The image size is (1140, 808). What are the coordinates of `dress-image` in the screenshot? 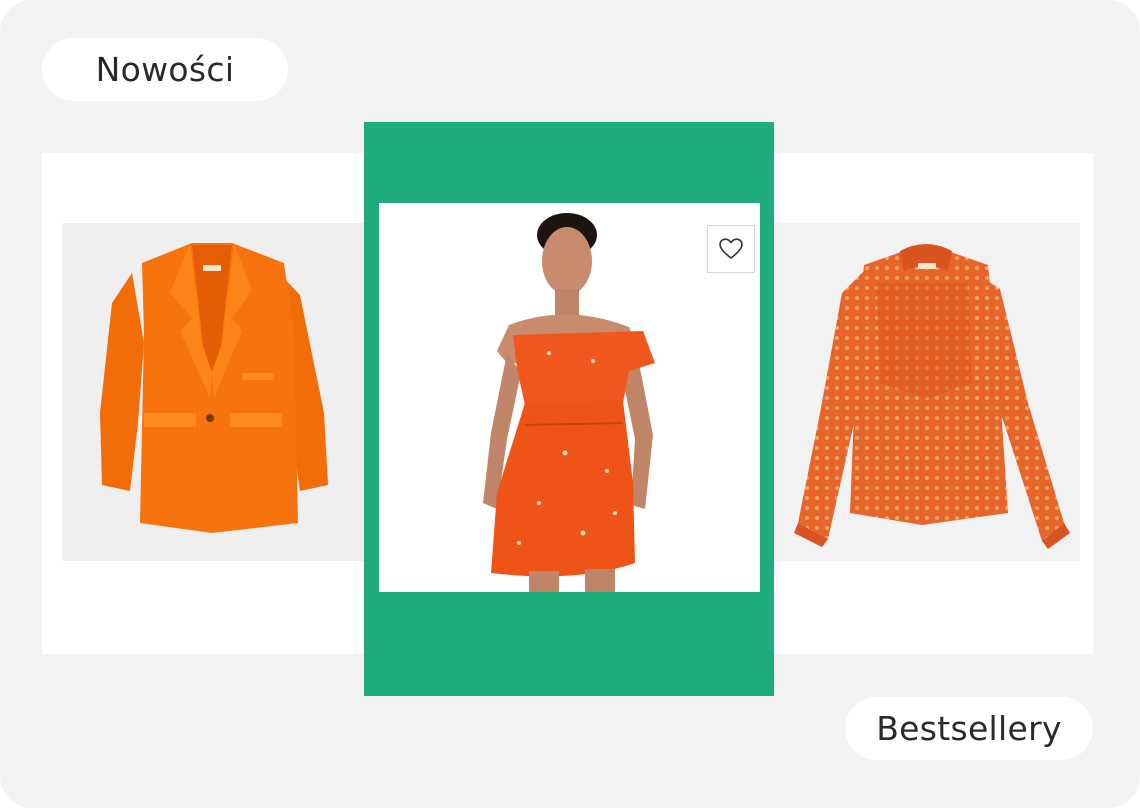 It's located at (569, 402).